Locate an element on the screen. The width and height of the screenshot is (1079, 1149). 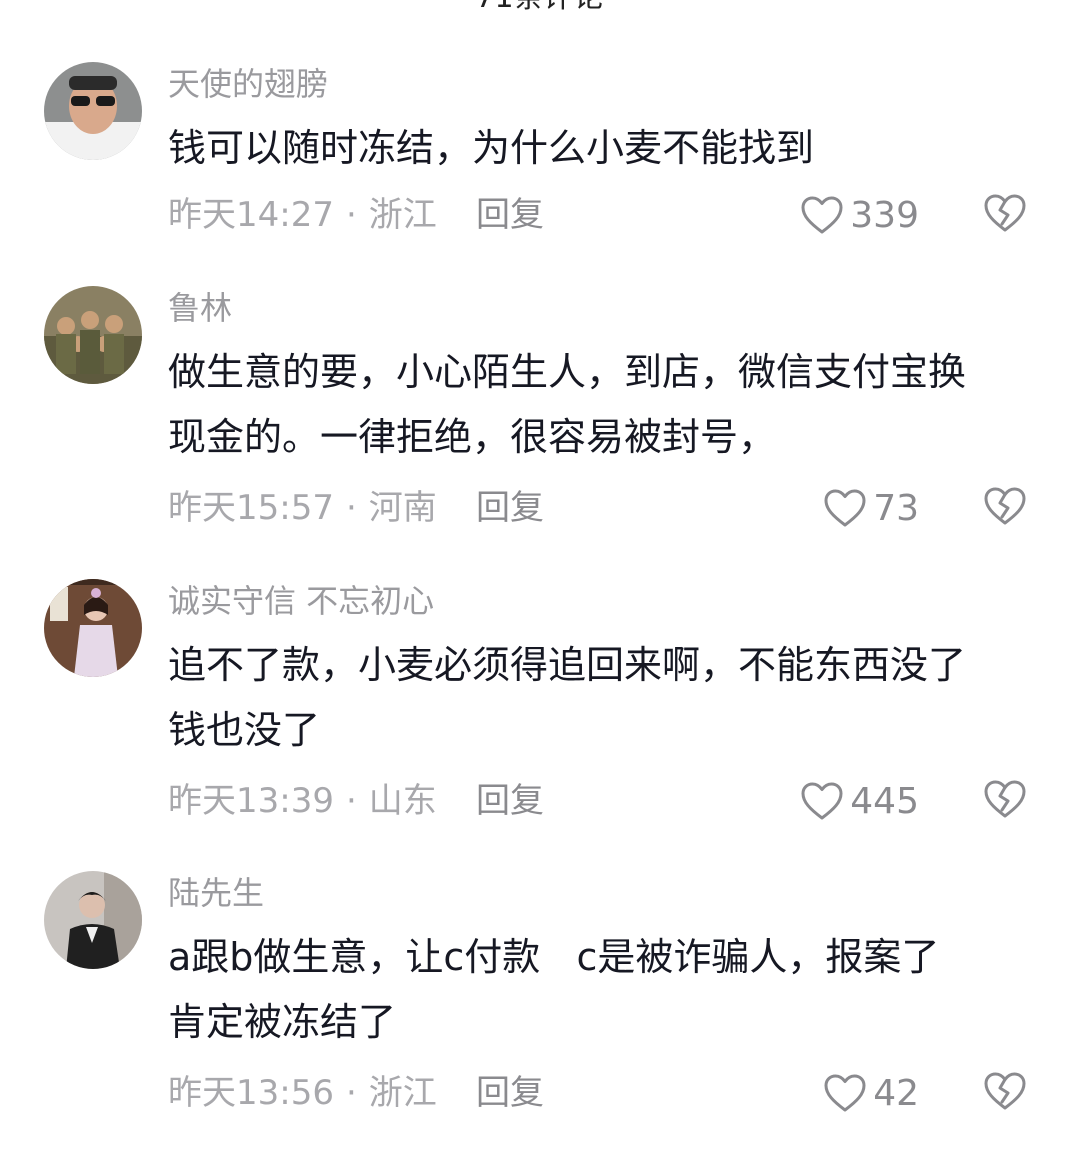
comment-location: 山东 is located at coordinates (402, 801).